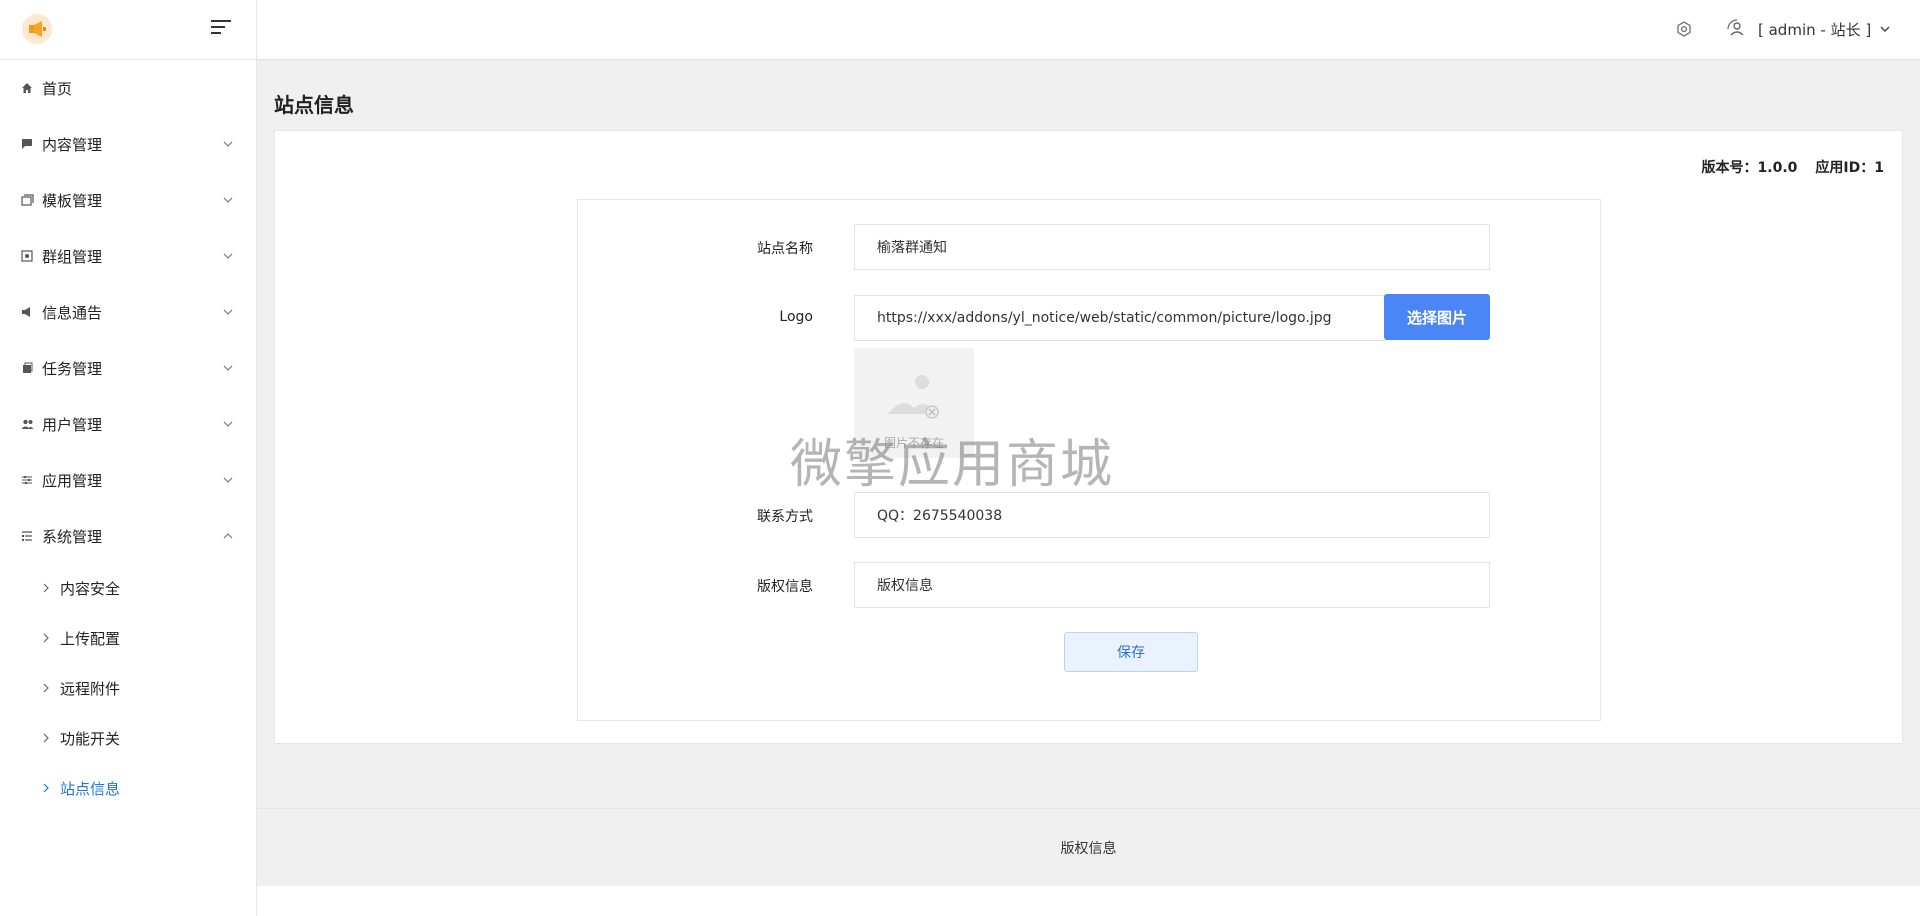 This screenshot has height=916, width=1920. I want to click on sidebar-item-home: 首页, so click(128, 88).